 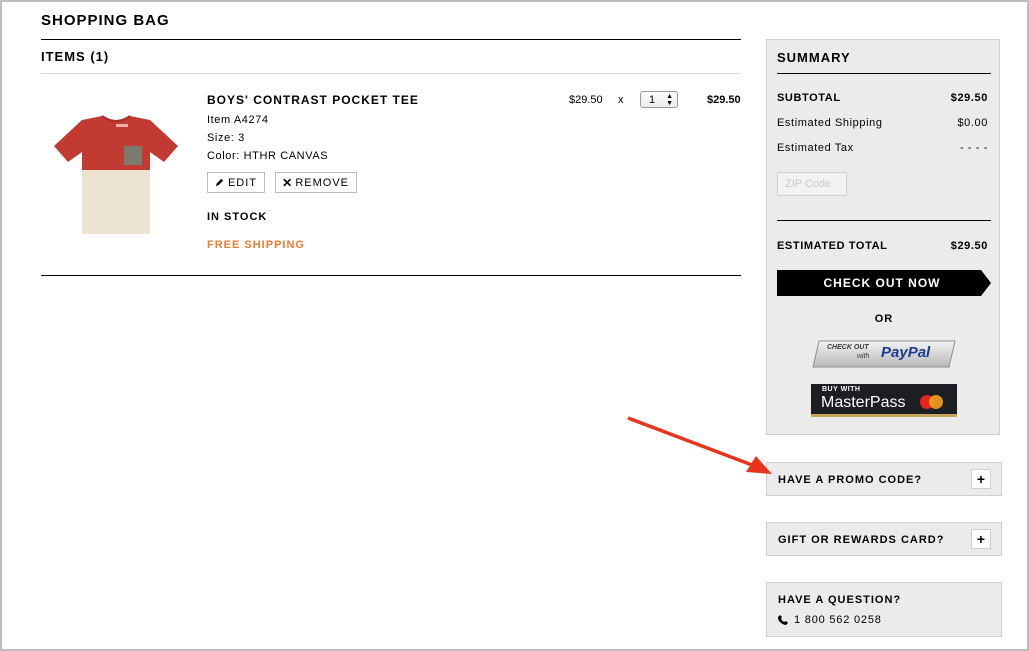 What do you see at coordinates (832, 246) in the screenshot?
I see `total-label: ESTIMATED TOTAL` at bounding box center [832, 246].